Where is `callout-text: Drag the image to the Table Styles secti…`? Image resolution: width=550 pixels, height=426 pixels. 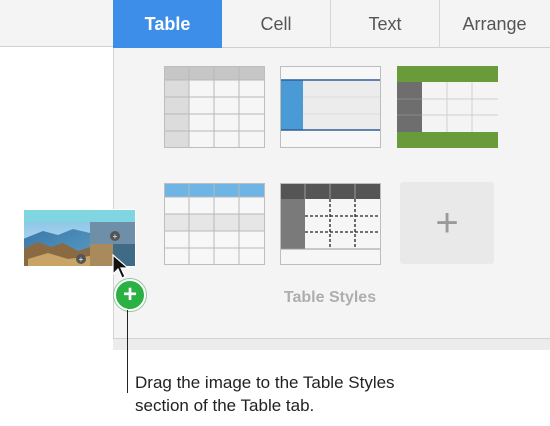
callout-text: Drag the image to the Table Styles secti… is located at coordinates (315, 394).